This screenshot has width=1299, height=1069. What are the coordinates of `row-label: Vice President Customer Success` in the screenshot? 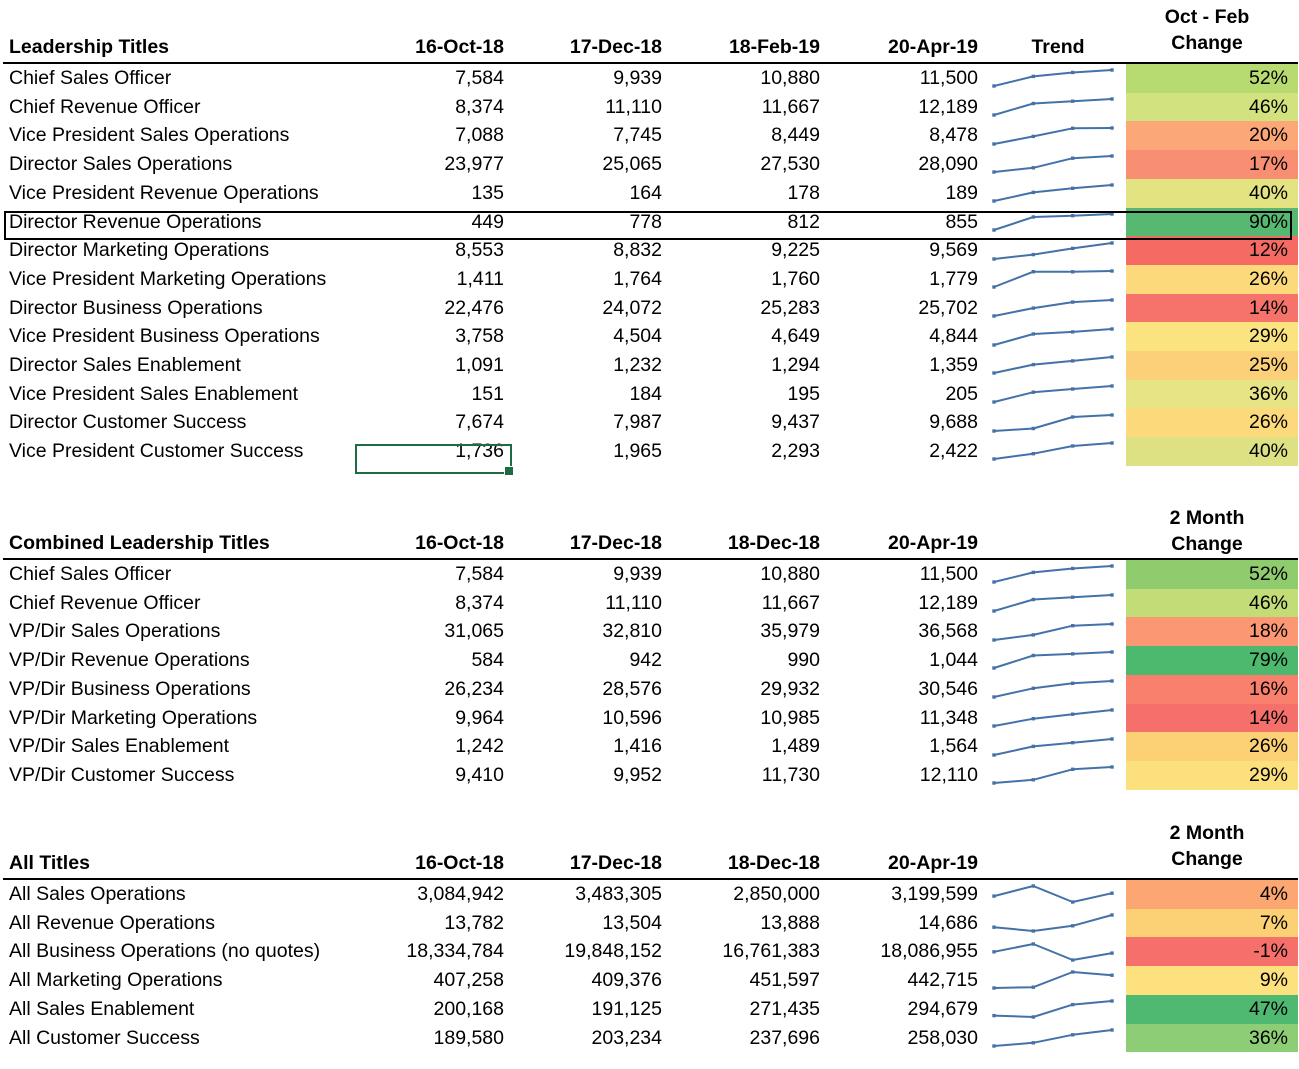 It's located at (180, 451).